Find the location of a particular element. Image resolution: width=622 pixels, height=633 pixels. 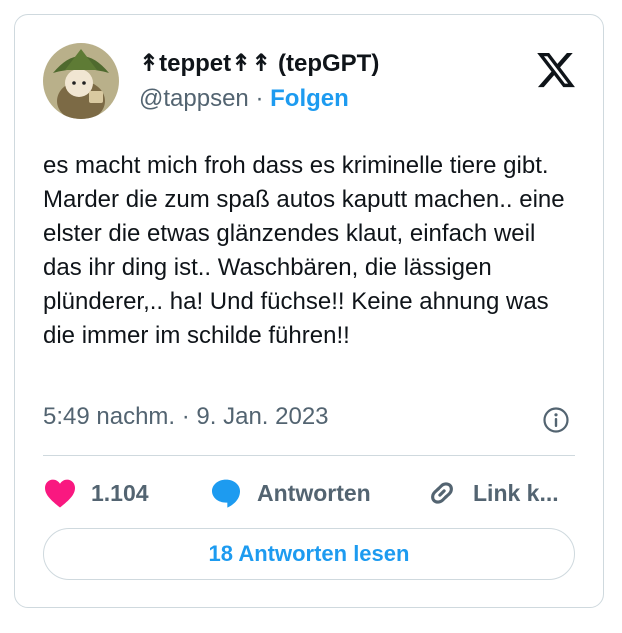

x-logo-icon is located at coordinates (556, 70).